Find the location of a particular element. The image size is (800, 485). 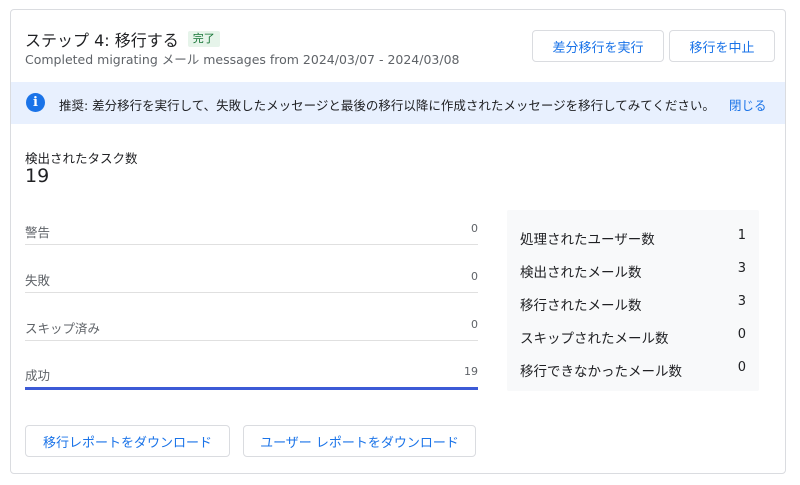

summary-label: スキップされたメール数 is located at coordinates (594, 339).